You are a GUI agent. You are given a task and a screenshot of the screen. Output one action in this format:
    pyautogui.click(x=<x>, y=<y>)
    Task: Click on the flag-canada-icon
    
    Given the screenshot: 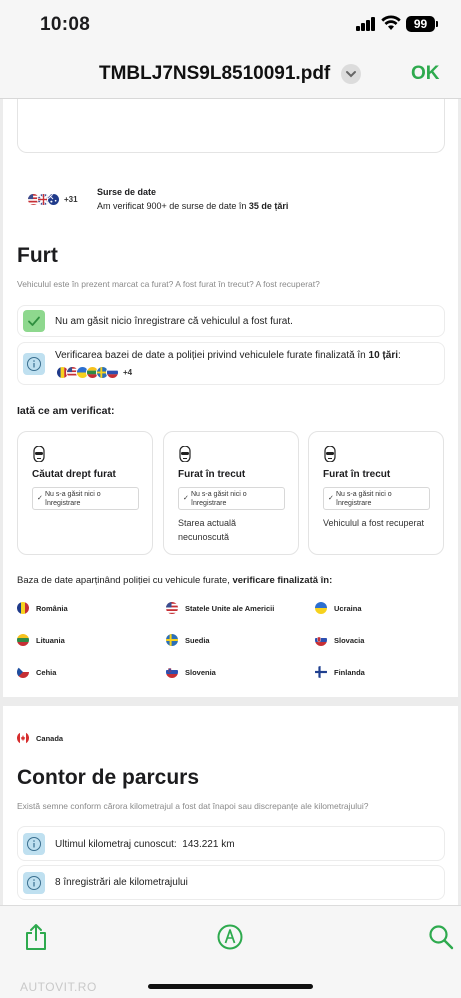 What is the action you would take?
    pyautogui.click(x=23, y=738)
    